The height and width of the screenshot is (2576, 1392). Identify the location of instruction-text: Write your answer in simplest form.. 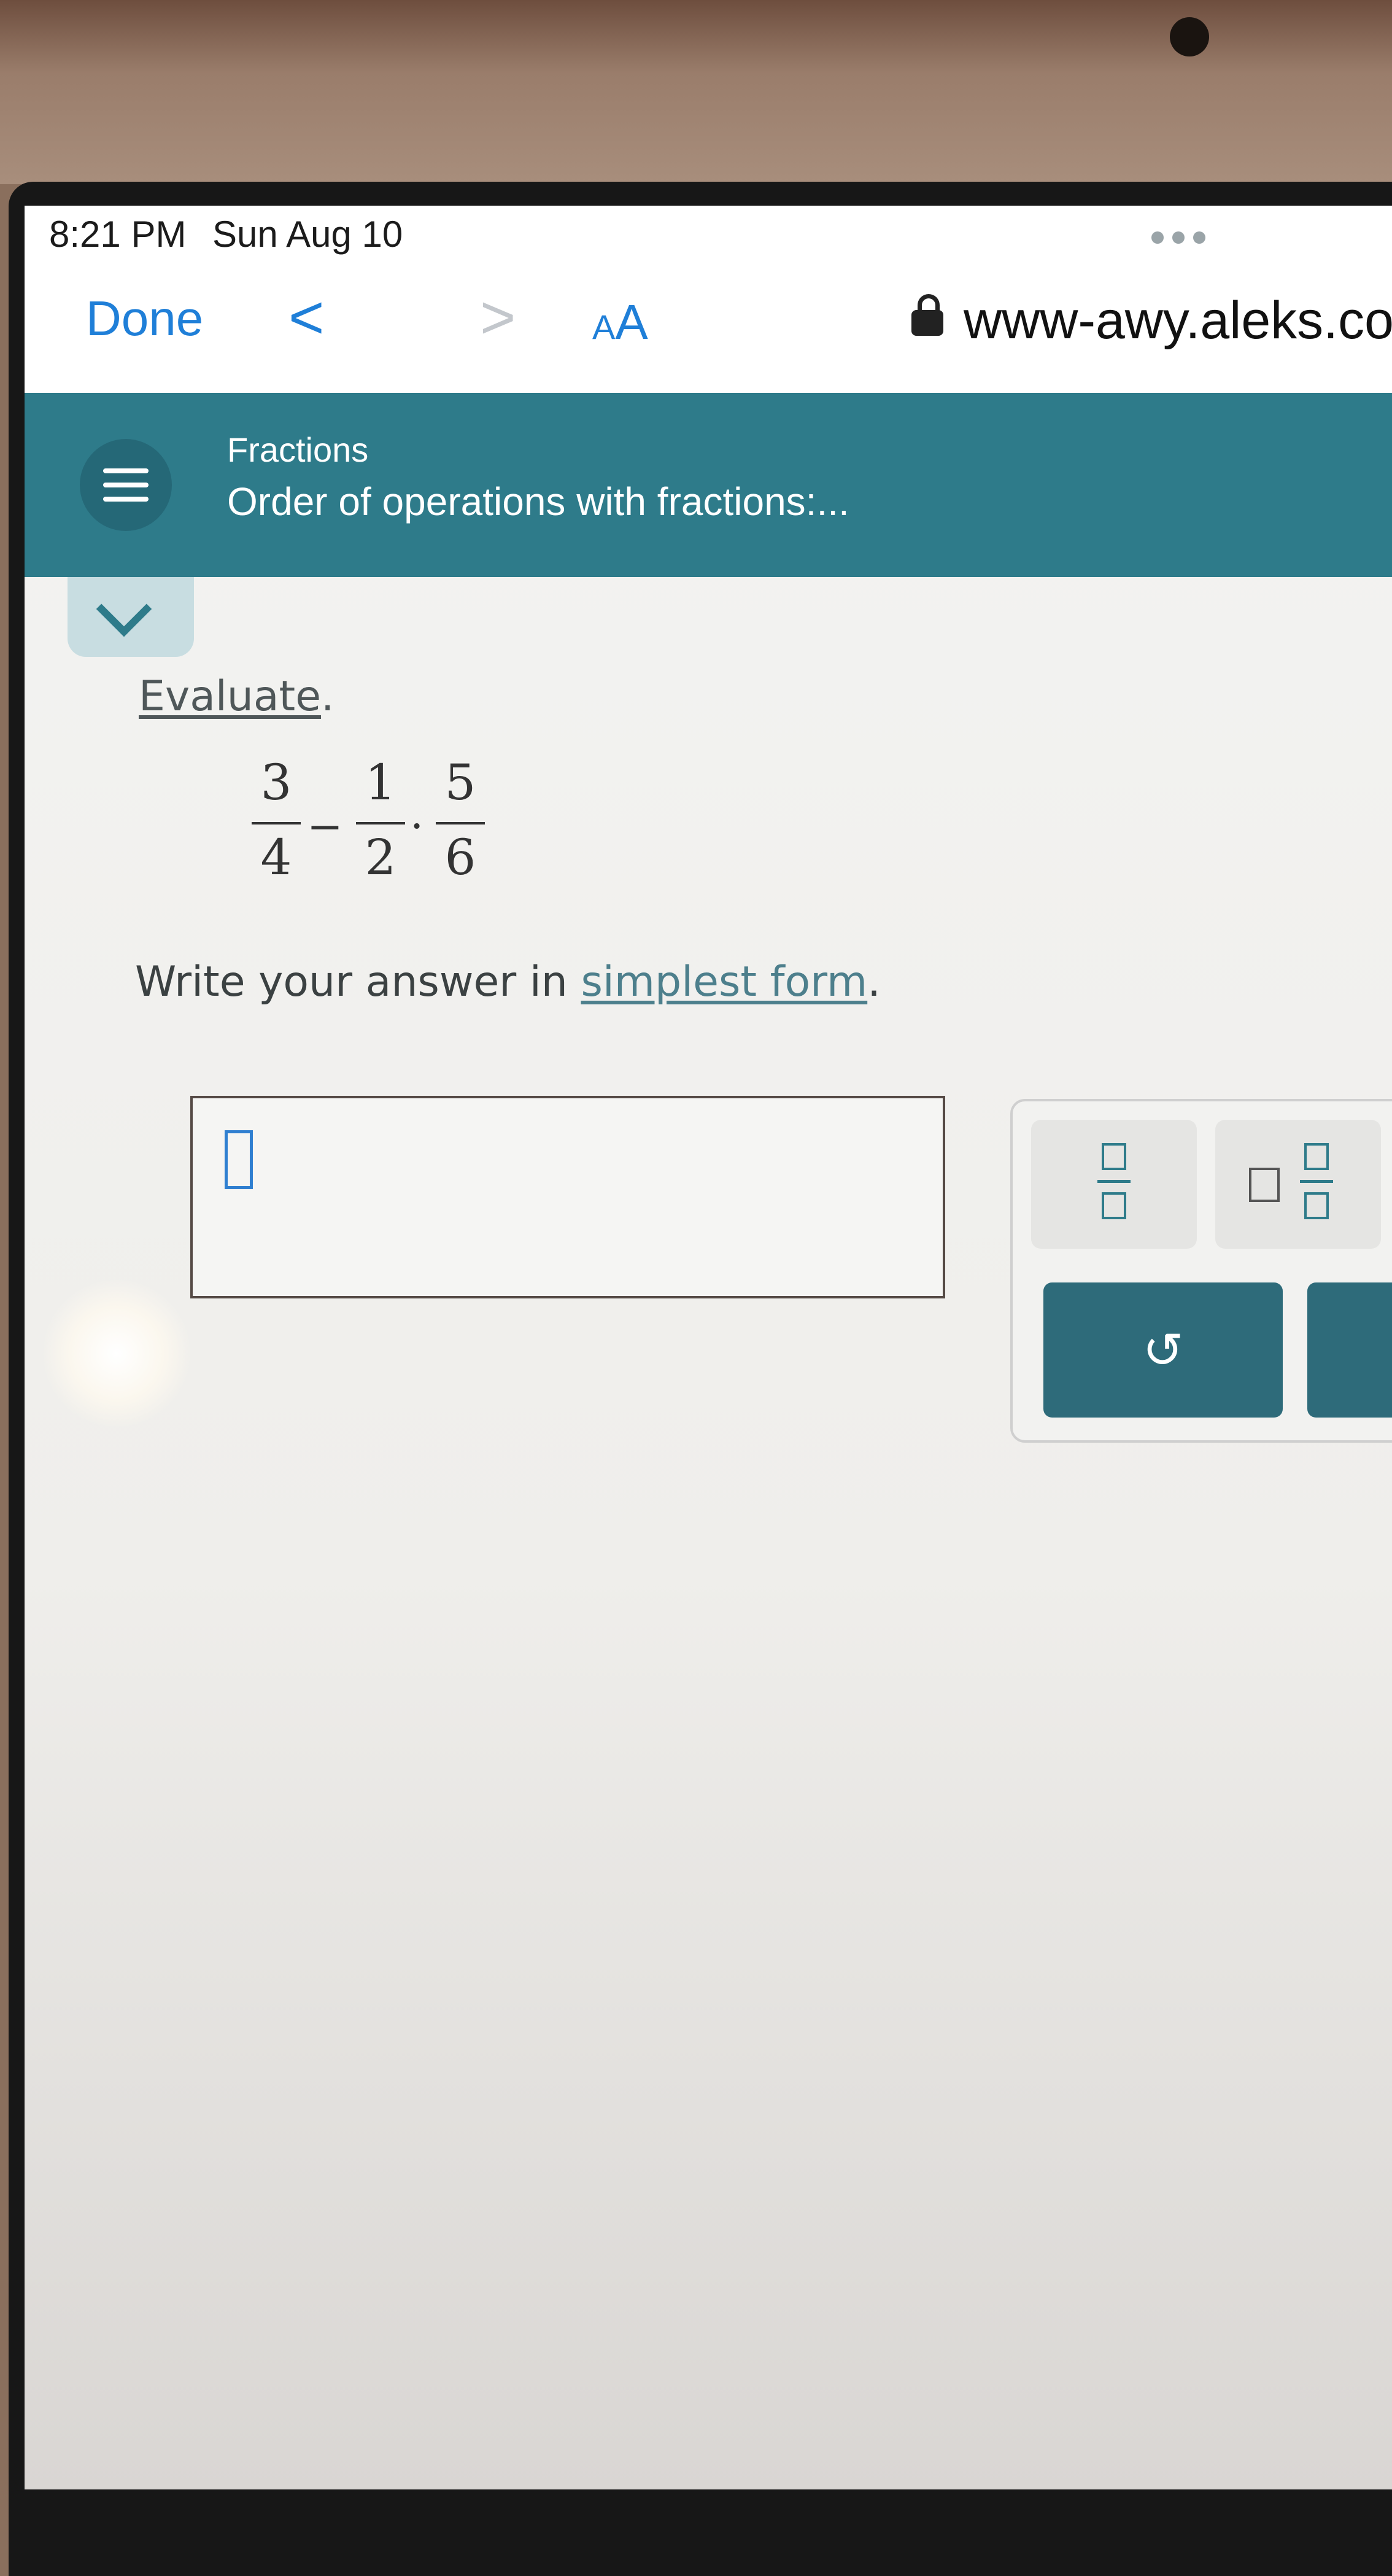
(508, 982).